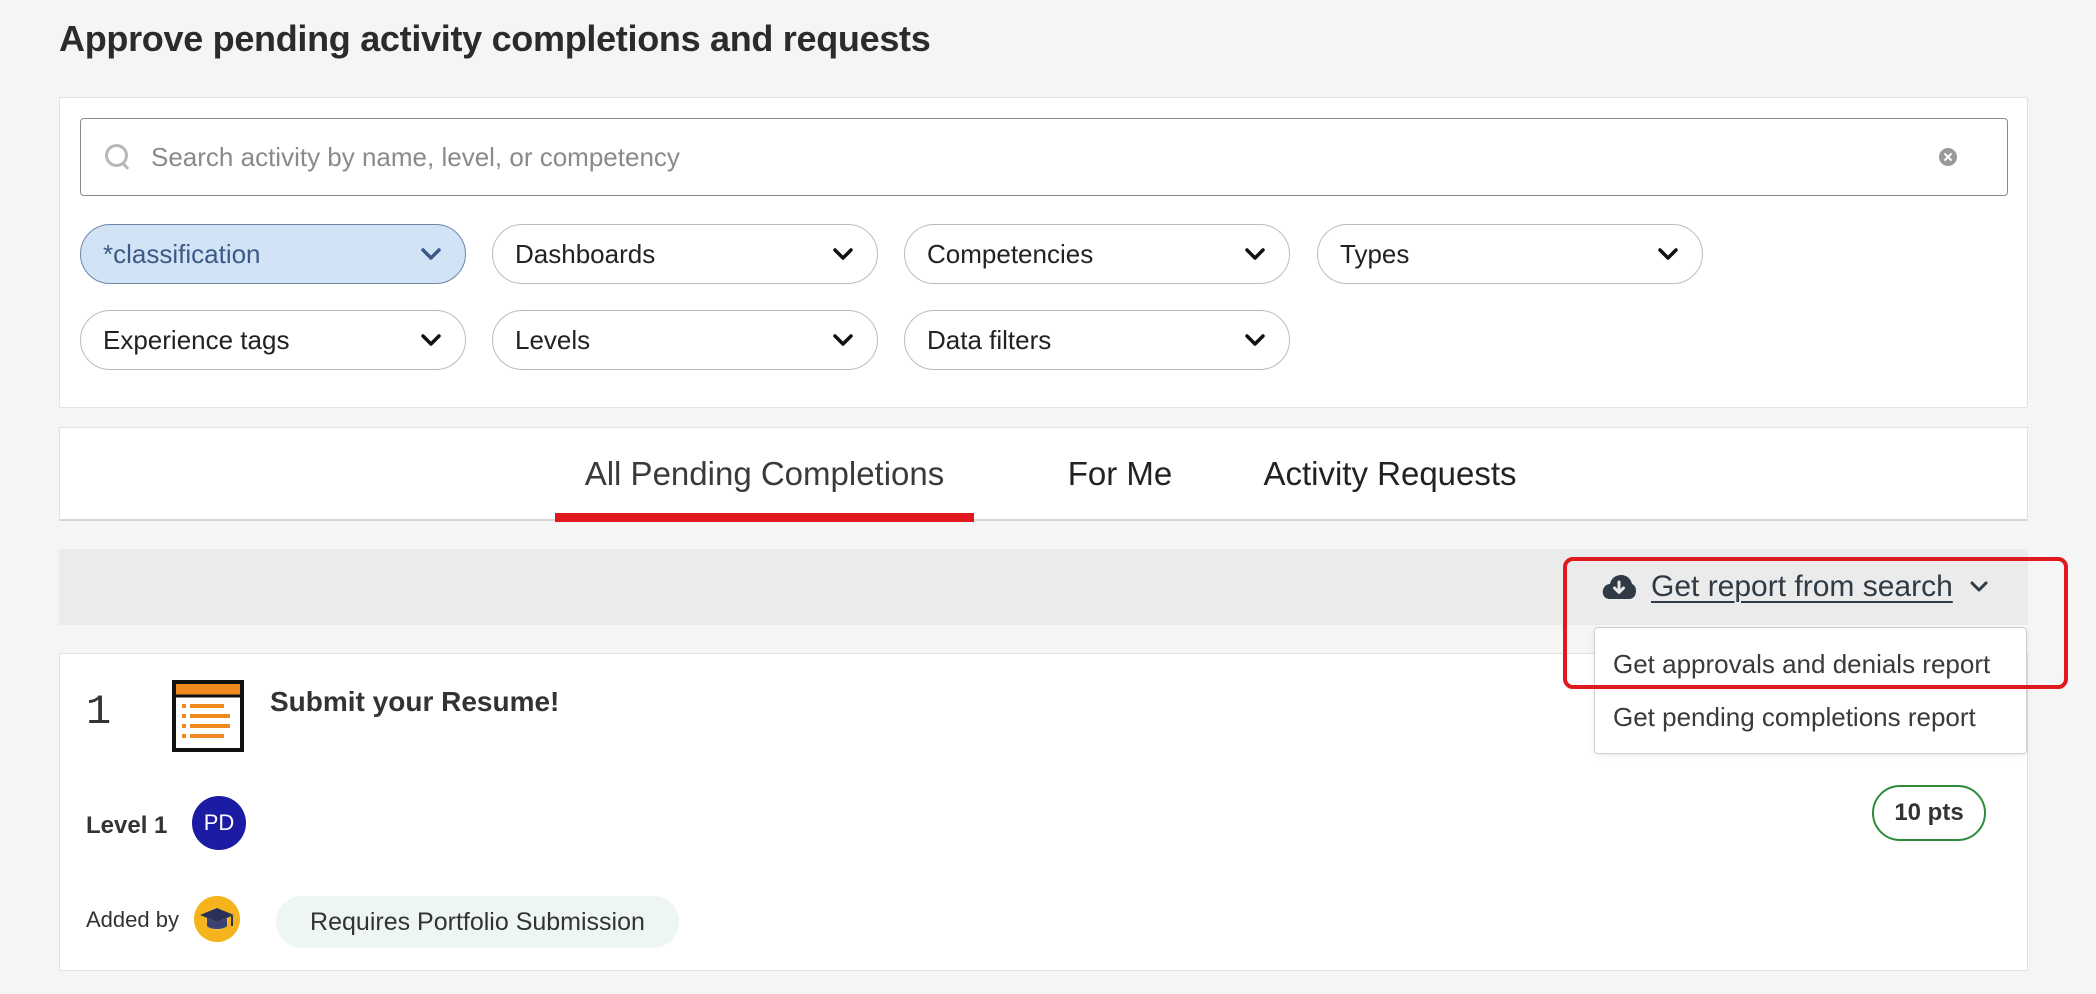 Image resolution: width=2096 pixels, height=994 pixels. I want to click on filter-types: Types, so click(1510, 254).